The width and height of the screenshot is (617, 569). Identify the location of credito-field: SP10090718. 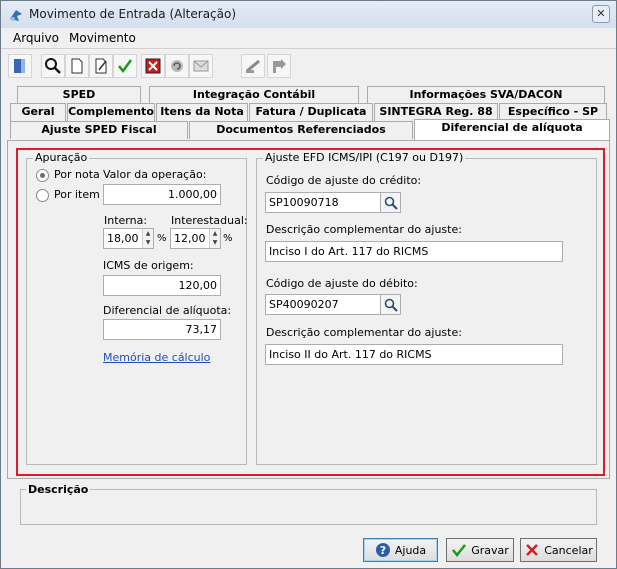
(323, 202).